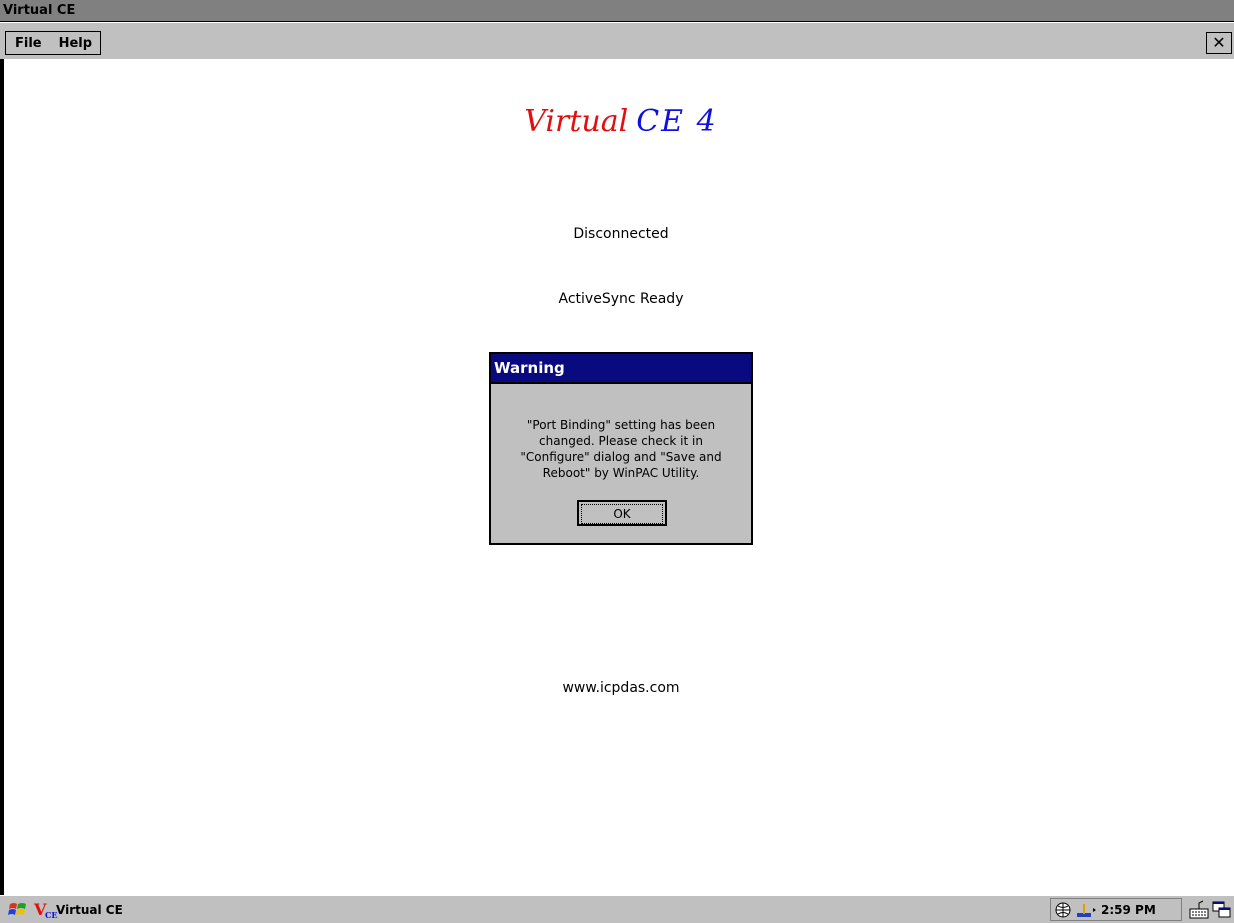 The height and width of the screenshot is (923, 1234). Describe the element at coordinates (576, 121) in the screenshot. I see `logo-text-virtual: Virtual` at that location.